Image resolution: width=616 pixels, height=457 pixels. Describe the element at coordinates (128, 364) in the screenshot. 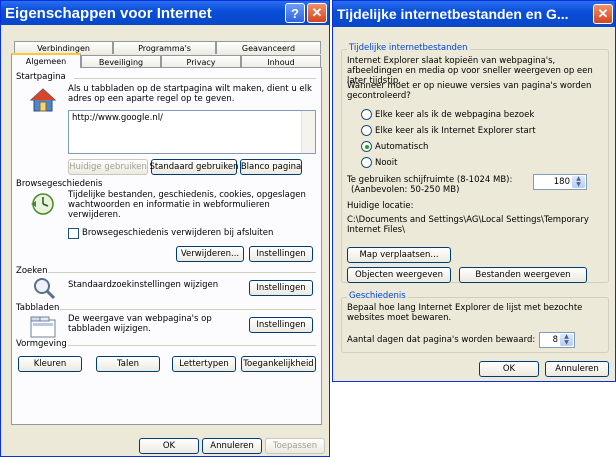

I see `languages-button: Talen` at that location.